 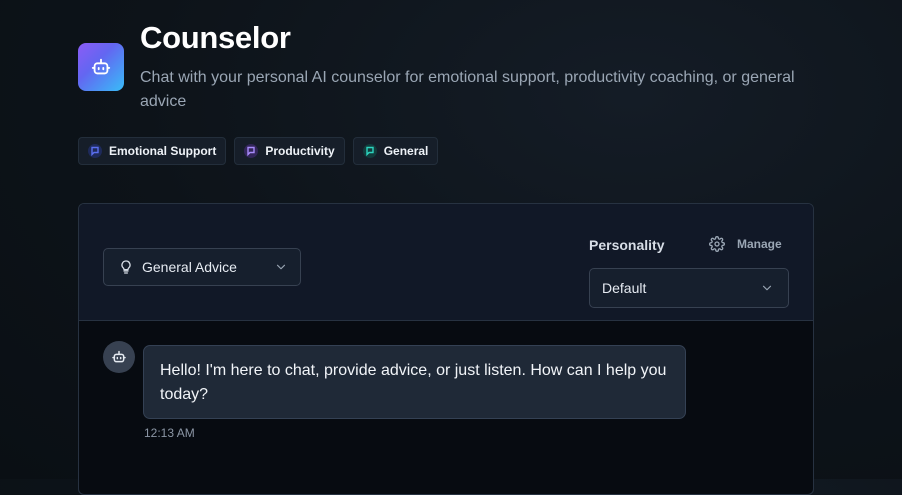 What do you see at coordinates (759, 244) in the screenshot?
I see `manage-label: Manage` at bounding box center [759, 244].